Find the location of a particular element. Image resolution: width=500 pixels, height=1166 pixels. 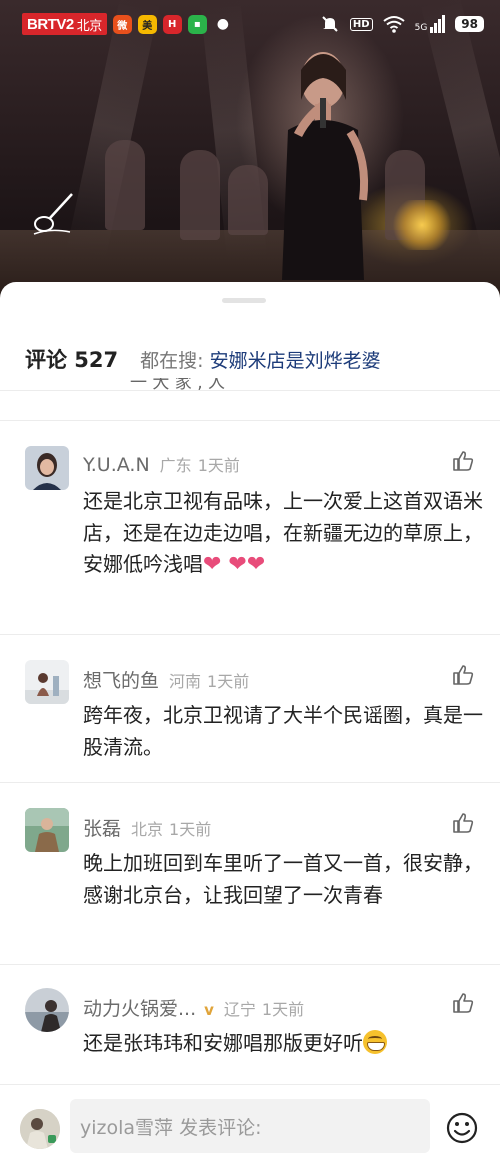

comment-text: 还是张玮玮和安娜唱那版更好听 is located at coordinates (283, 1044).